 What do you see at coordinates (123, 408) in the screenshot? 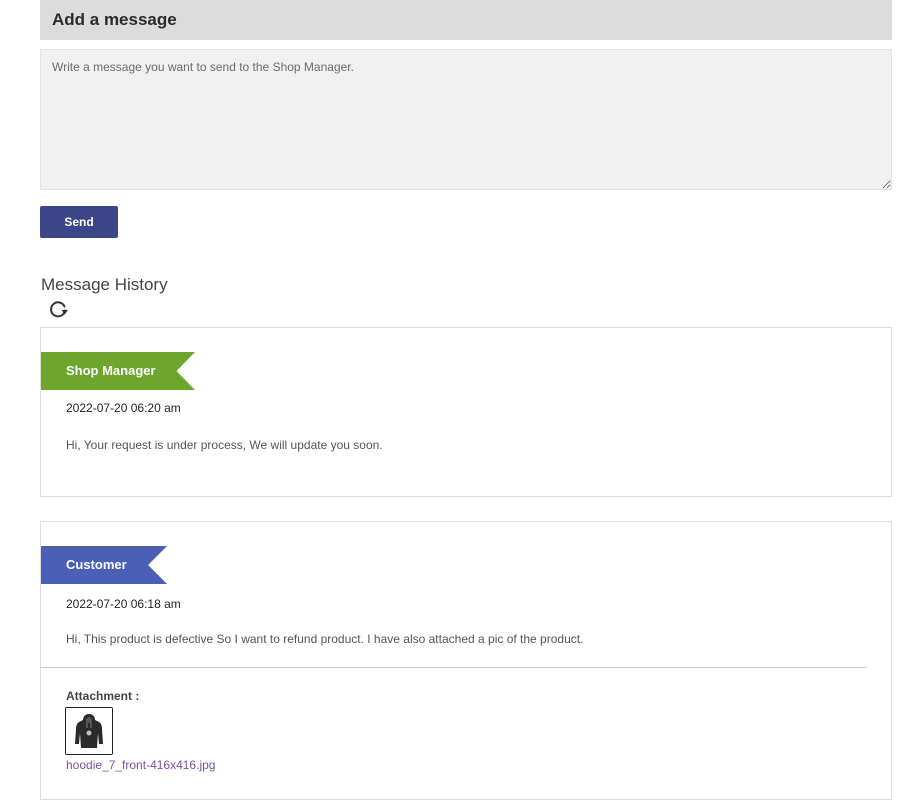
I see `message-timestamp: 2022-07-20 06:20 am` at bounding box center [123, 408].